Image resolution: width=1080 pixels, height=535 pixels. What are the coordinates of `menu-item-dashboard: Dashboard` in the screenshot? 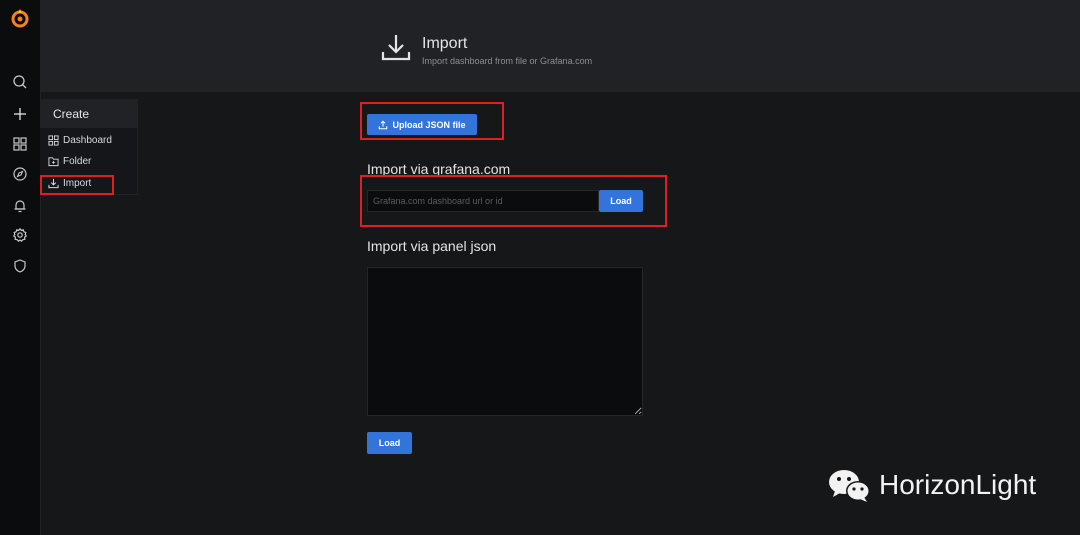 It's located at (80, 140).